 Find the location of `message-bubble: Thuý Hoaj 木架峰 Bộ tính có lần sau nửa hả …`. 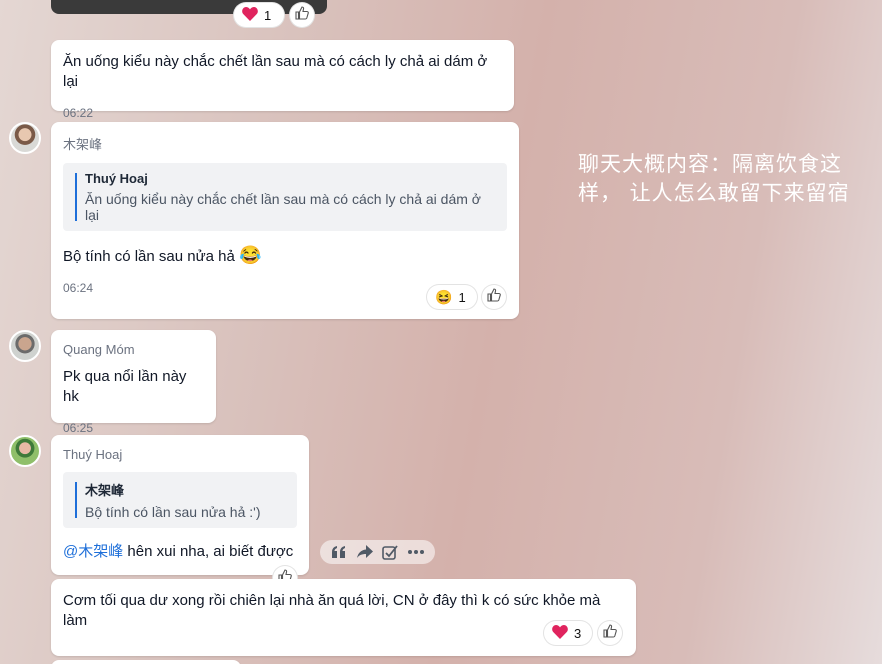

message-bubble: Thuý Hoaj 木架峰 Bộ tính có lần sau nửa hả … is located at coordinates (180, 505).